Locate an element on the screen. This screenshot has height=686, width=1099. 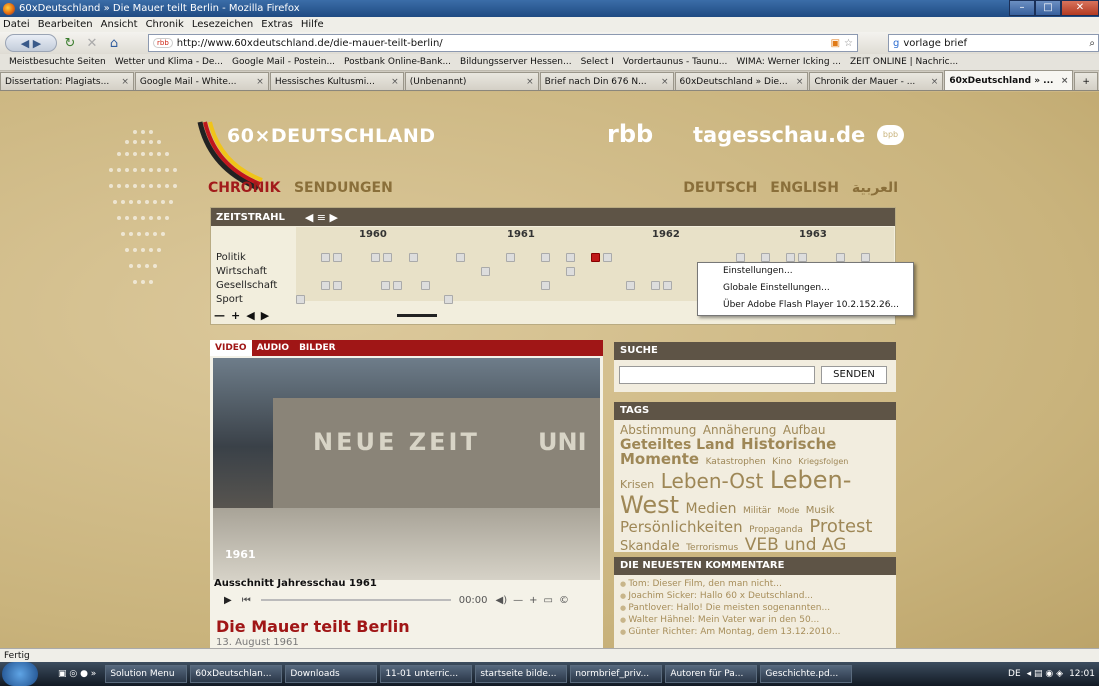
volume-up-icon: + is located at coordinates (533, 600).